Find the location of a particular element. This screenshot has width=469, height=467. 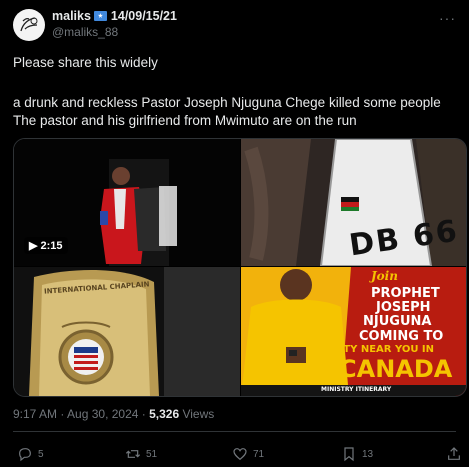

avatar is located at coordinates (29, 25).